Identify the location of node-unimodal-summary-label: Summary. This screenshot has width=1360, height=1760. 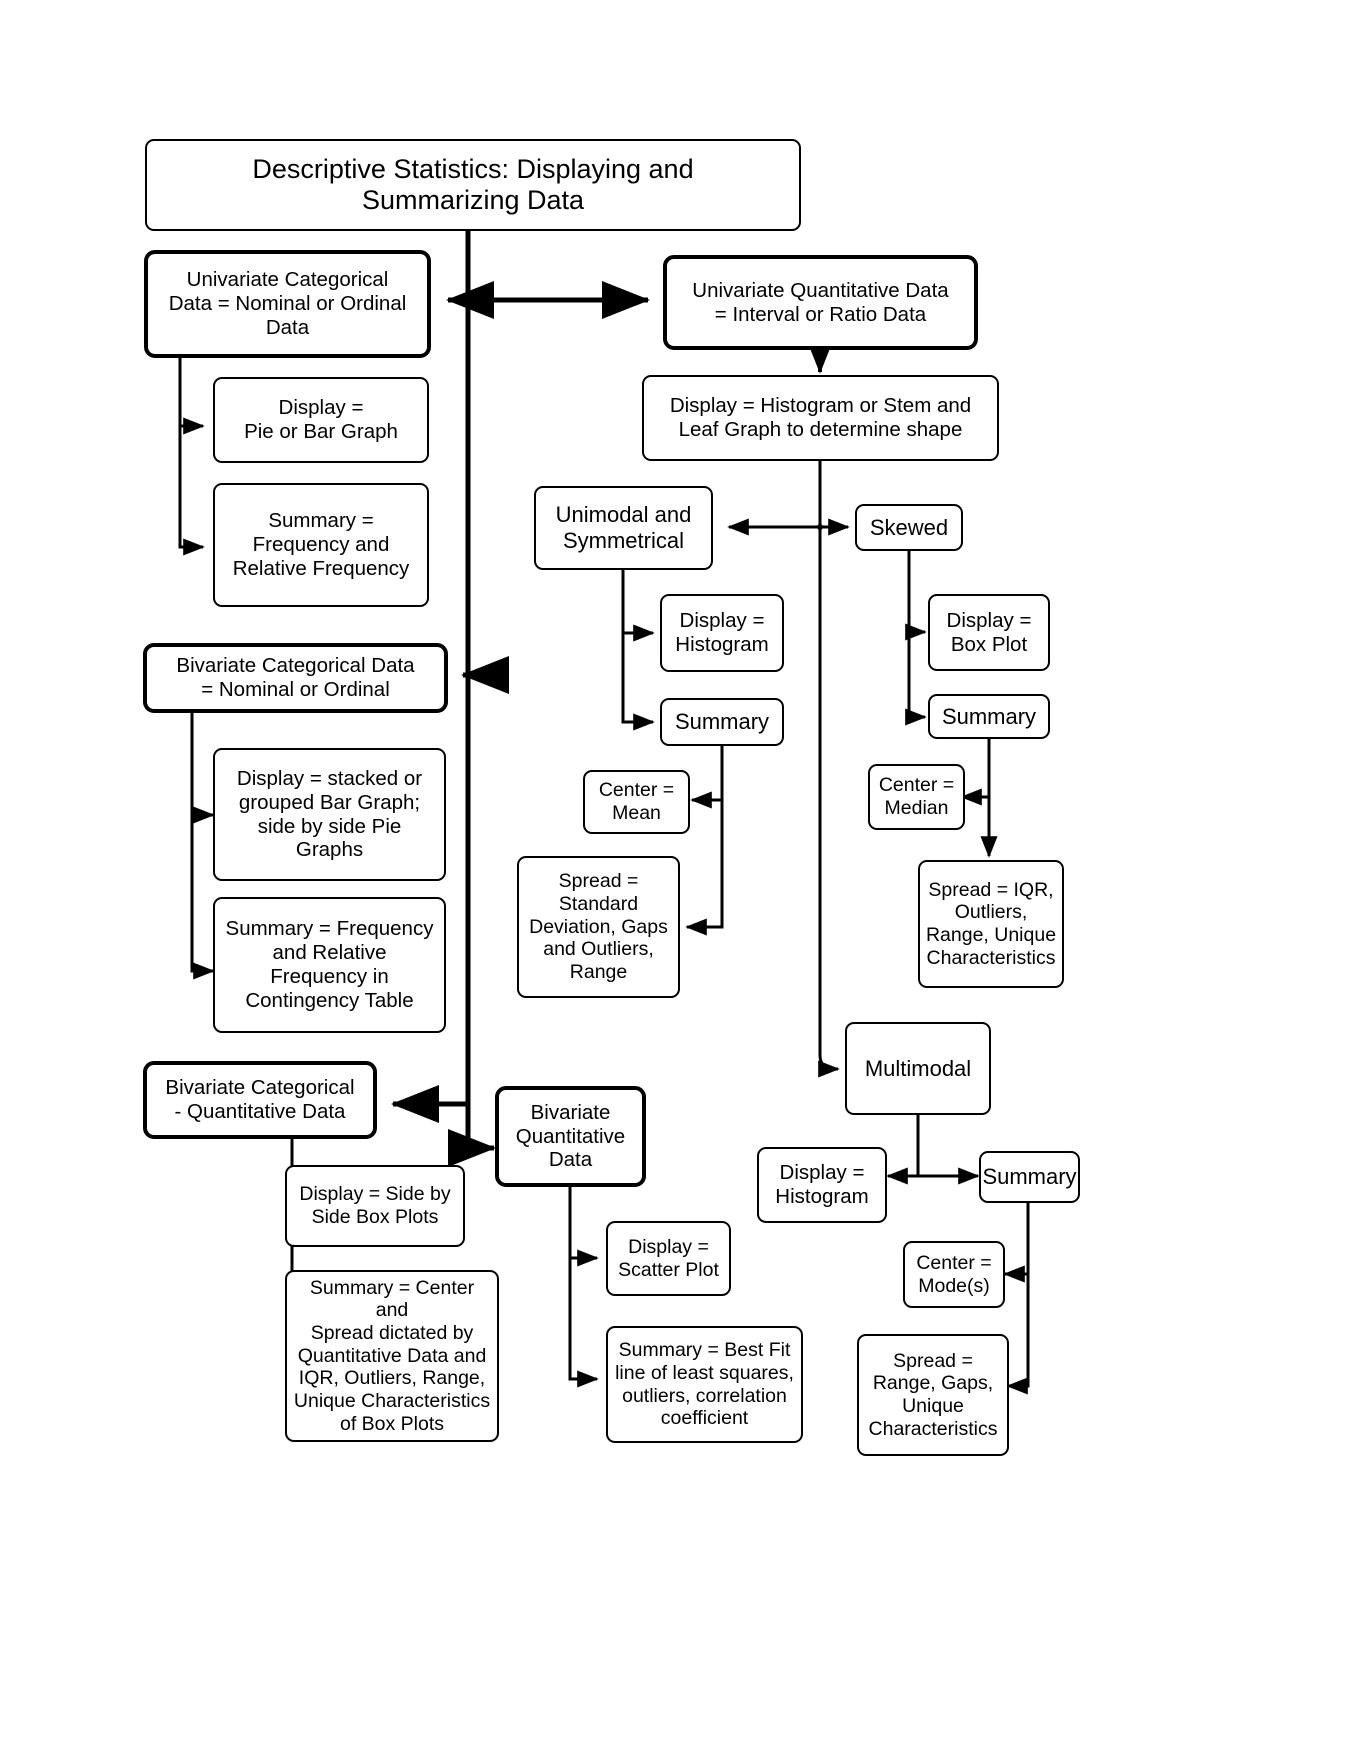
(722, 722).